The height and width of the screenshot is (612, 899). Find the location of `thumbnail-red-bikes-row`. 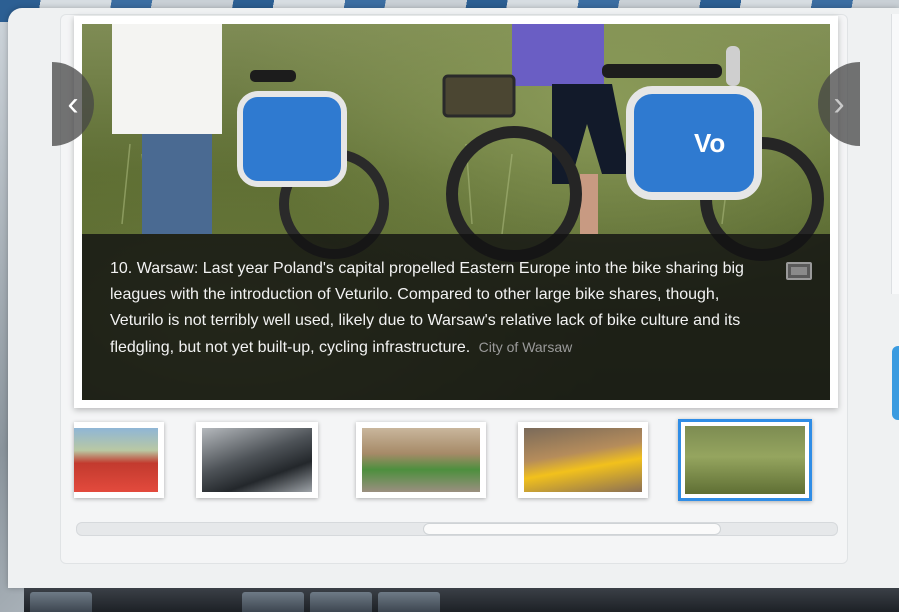

thumbnail-red-bikes-row is located at coordinates (119, 460).